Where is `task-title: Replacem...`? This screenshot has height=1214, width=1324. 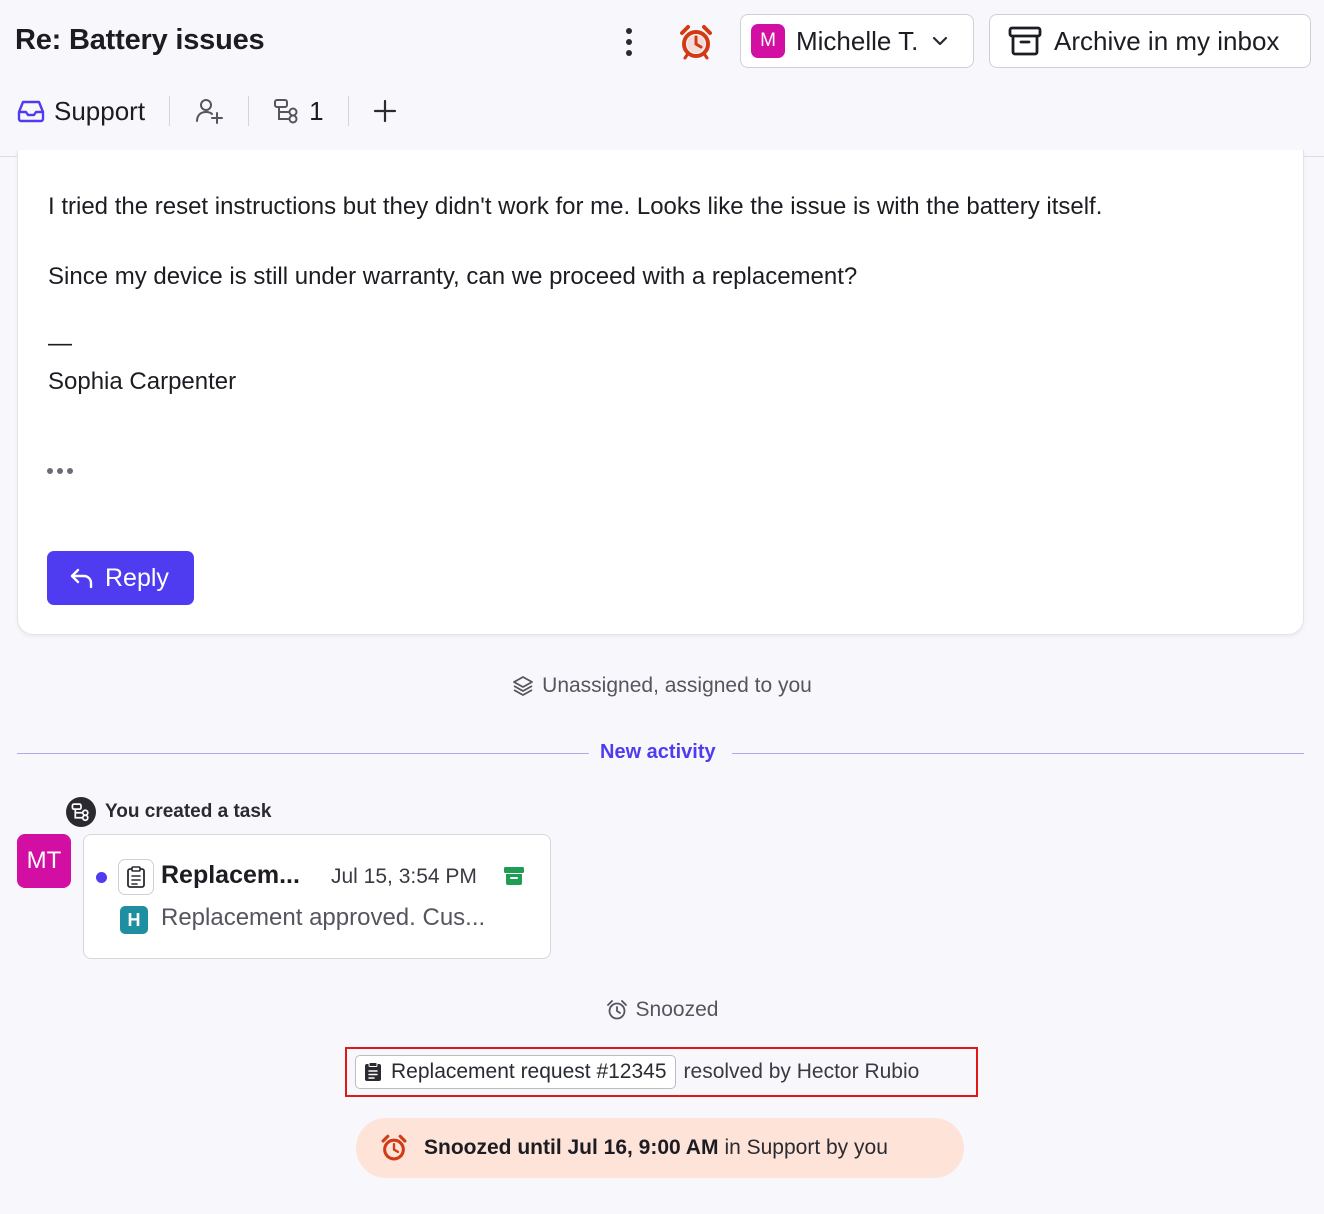 task-title: Replacem... is located at coordinates (230, 875).